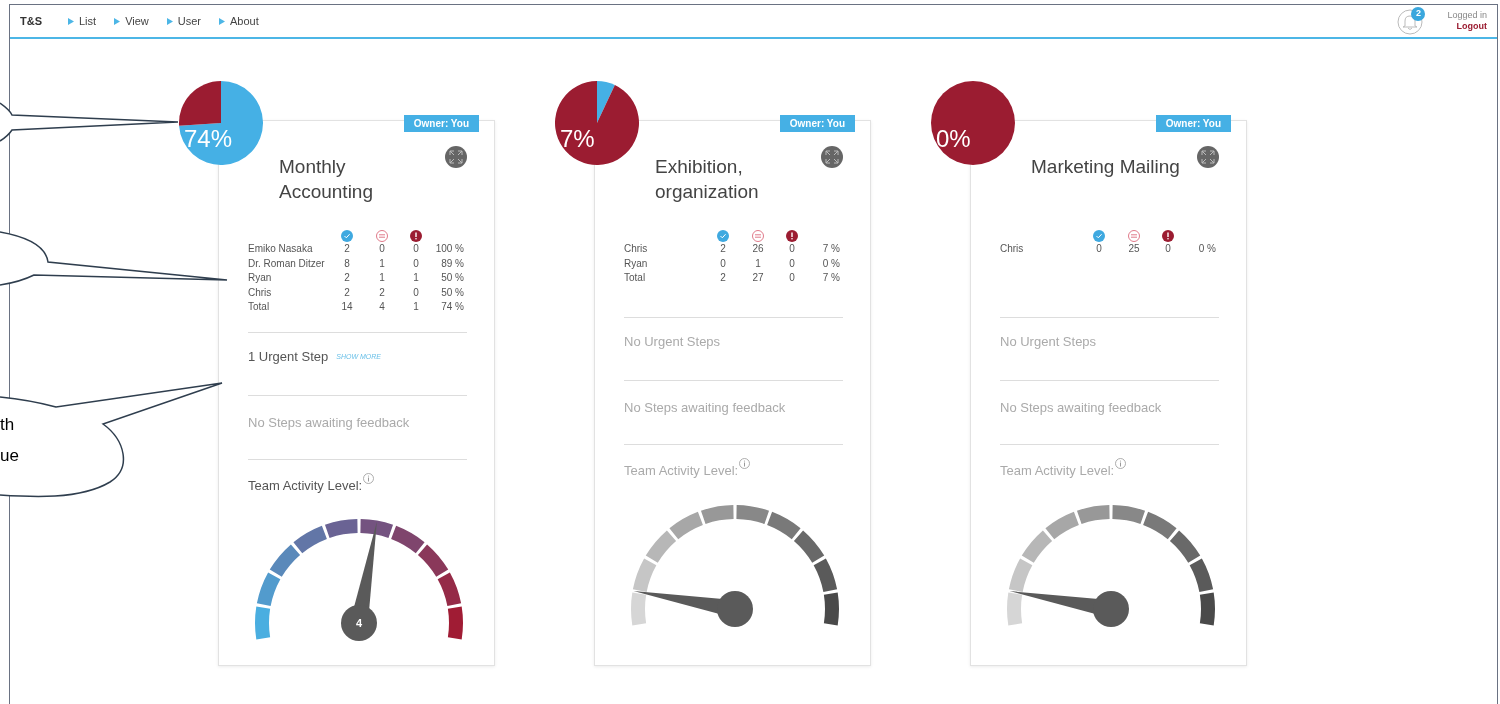 The height and width of the screenshot is (704, 1500). What do you see at coordinates (239, 21) in the screenshot?
I see `nav-link: About` at bounding box center [239, 21].